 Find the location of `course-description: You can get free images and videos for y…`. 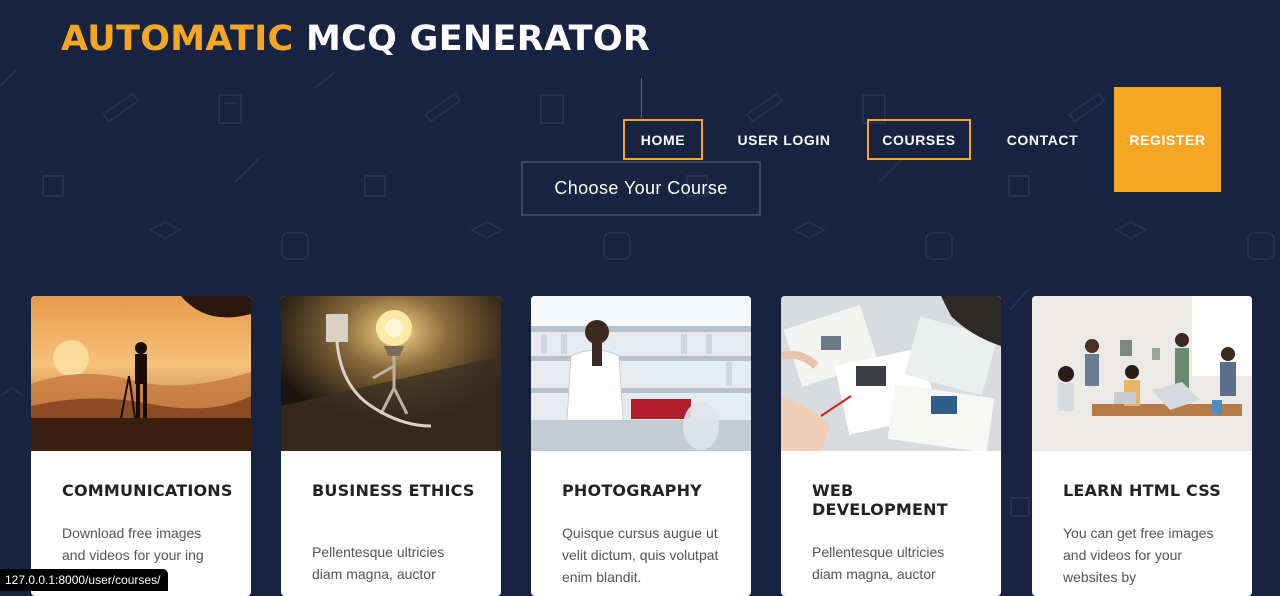

course-description: You can get free images and videos for y… is located at coordinates (1138, 555).